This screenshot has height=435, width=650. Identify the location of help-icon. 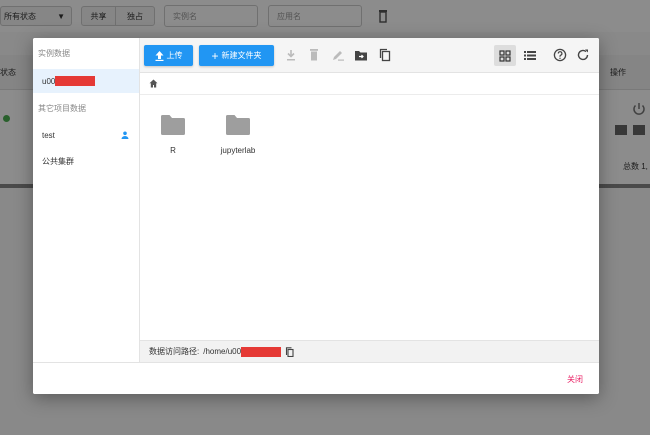
(560, 55).